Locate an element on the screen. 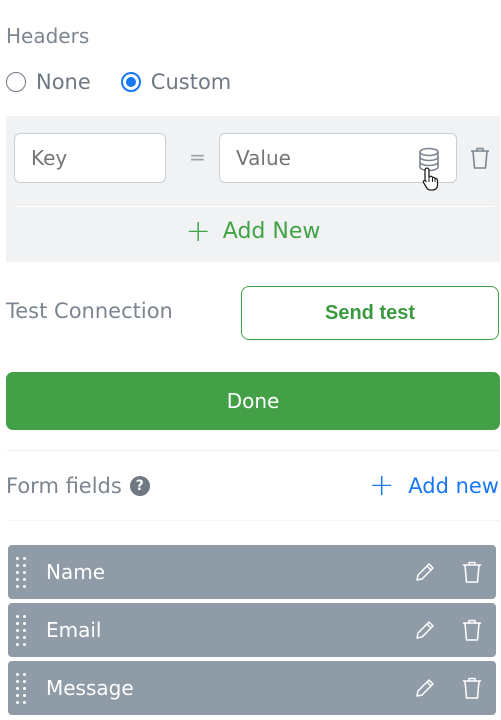 This screenshot has height=720, width=501. radio-custom-label: Custom is located at coordinates (191, 82).